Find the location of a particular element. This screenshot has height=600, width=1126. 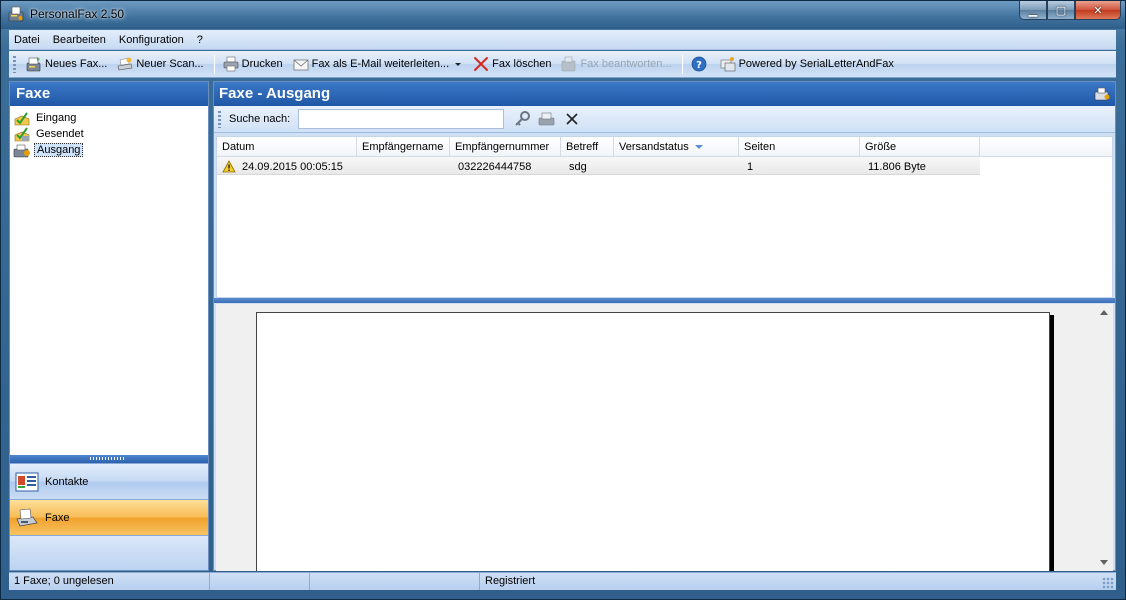

maximize-icon: ▢ is located at coordinates (1061, 10).